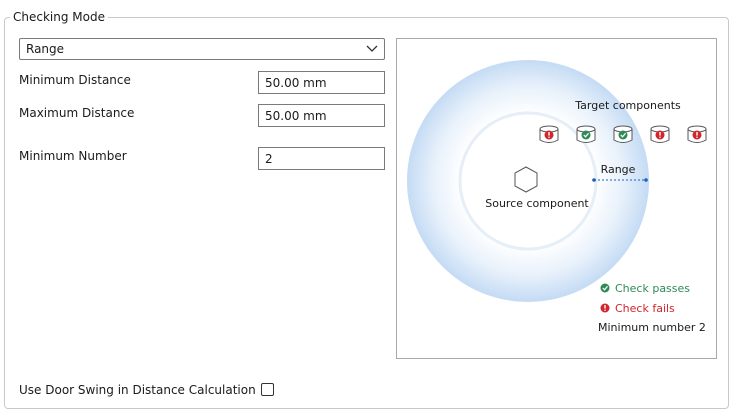 Image resolution: width=734 pixels, height=413 pixels. I want to click on source-component-label: Source component, so click(537, 203).